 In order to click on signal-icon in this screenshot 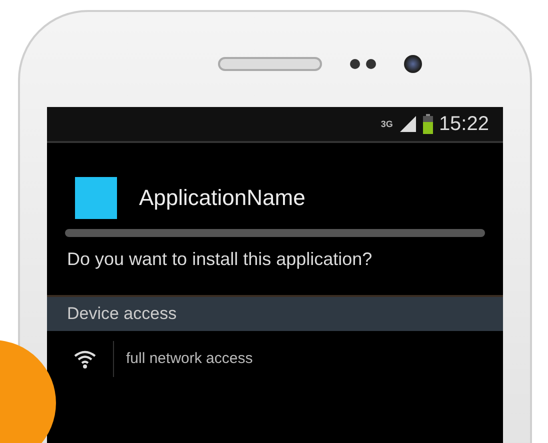, I will do `click(407, 124)`.